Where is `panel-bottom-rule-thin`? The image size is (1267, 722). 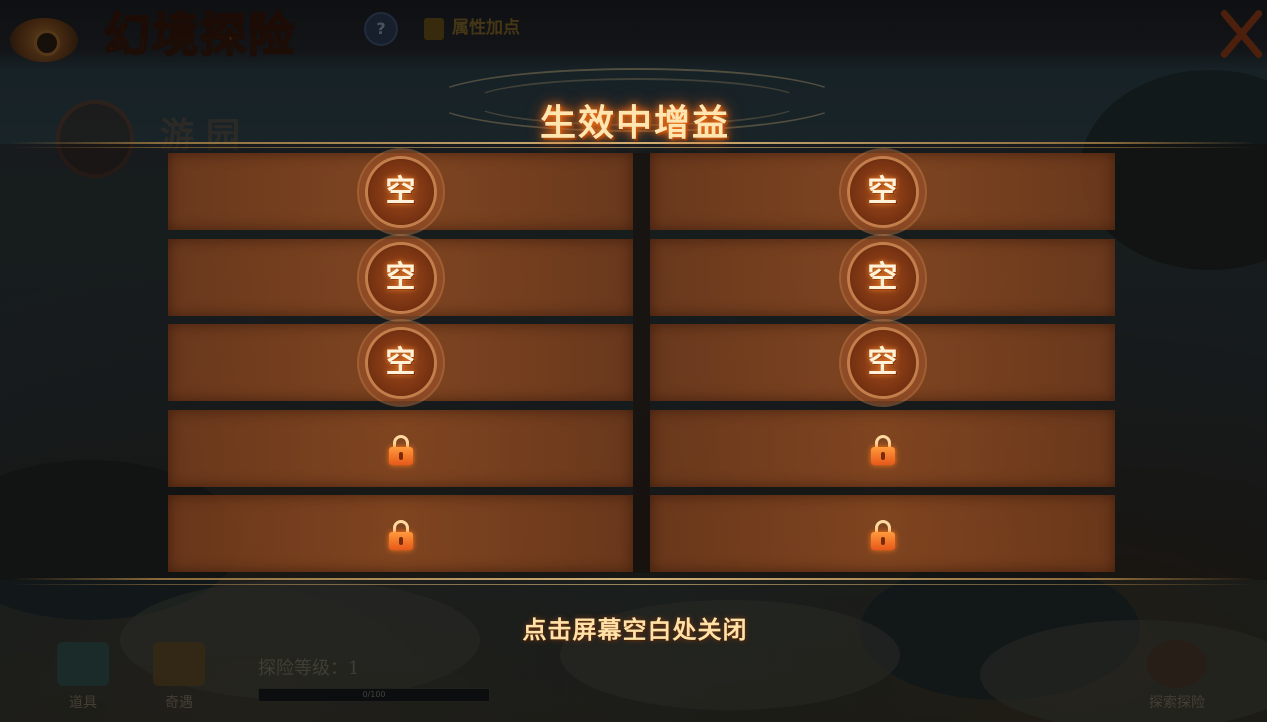 panel-bottom-rule-thin is located at coordinates (633, 584).